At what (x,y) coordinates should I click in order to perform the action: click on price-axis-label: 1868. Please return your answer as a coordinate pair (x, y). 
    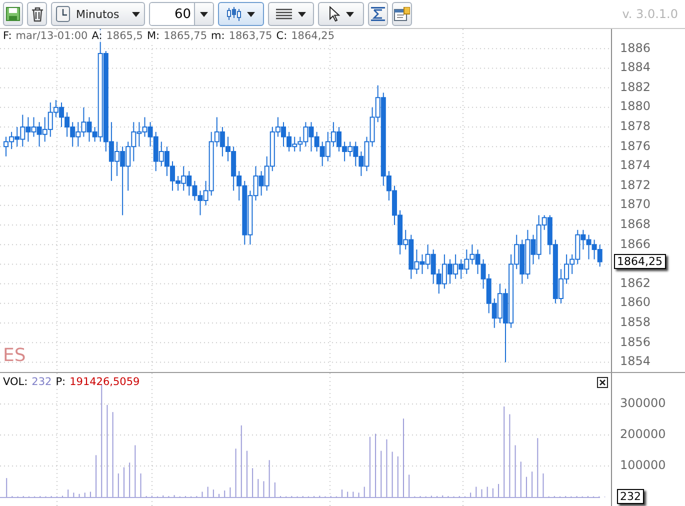
    Looking at the image, I should click on (635, 224).